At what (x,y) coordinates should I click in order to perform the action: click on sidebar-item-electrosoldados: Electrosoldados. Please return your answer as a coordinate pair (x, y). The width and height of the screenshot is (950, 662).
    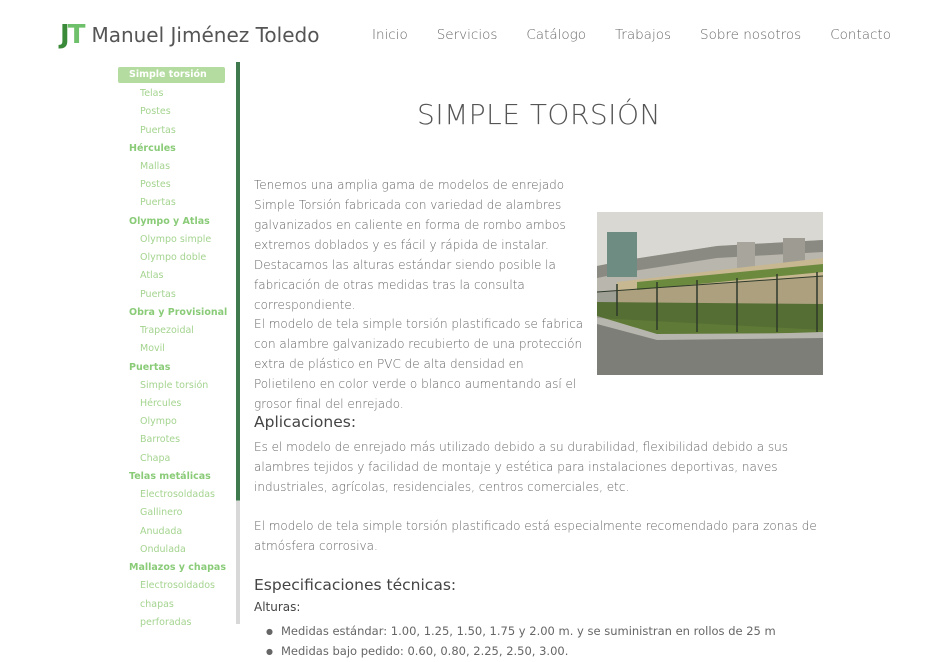
    Looking at the image, I should click on (177, 586).